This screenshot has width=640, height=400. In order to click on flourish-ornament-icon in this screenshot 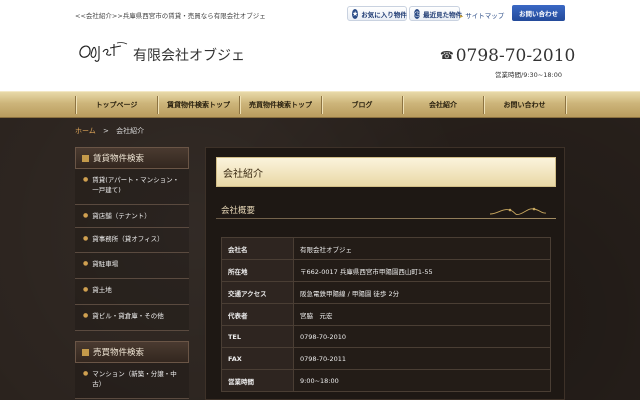, I will do `click(518, 211)`.